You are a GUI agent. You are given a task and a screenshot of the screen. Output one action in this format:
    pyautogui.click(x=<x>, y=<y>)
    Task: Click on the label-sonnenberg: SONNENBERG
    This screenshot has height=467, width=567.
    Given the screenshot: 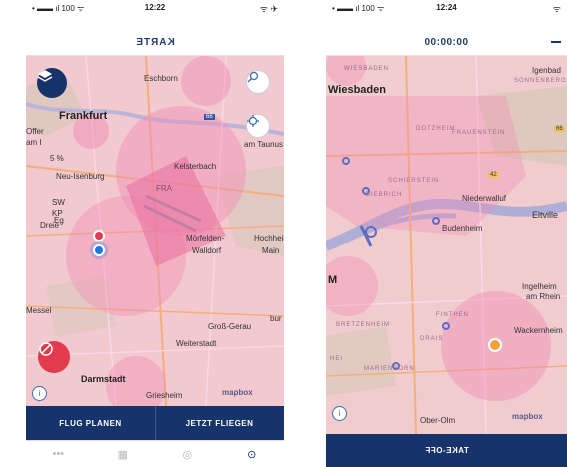 What is the action you would take?
    pyautogui.click(x=540, y=81)
    